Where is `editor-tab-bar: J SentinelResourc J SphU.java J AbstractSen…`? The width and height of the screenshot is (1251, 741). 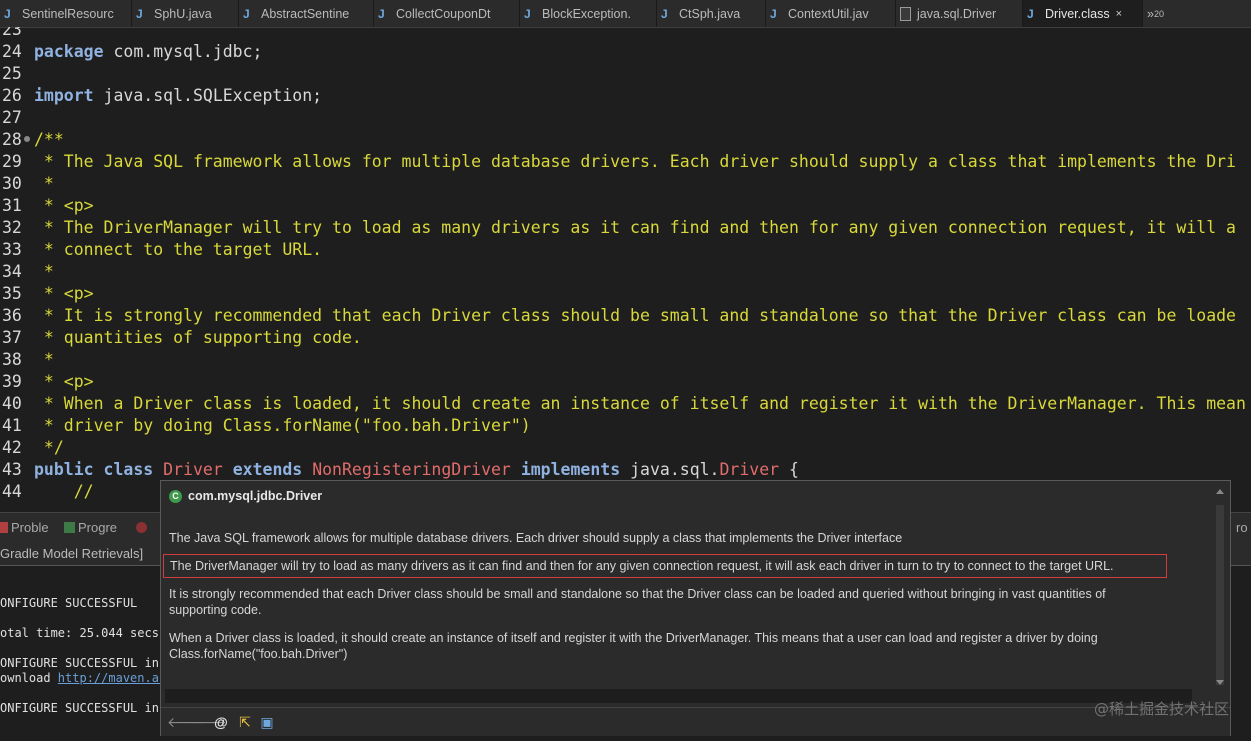 editor-tab-bar: J SentinelResourc J SphU.java J AbstractSen… is located at coordinates (625, 14).